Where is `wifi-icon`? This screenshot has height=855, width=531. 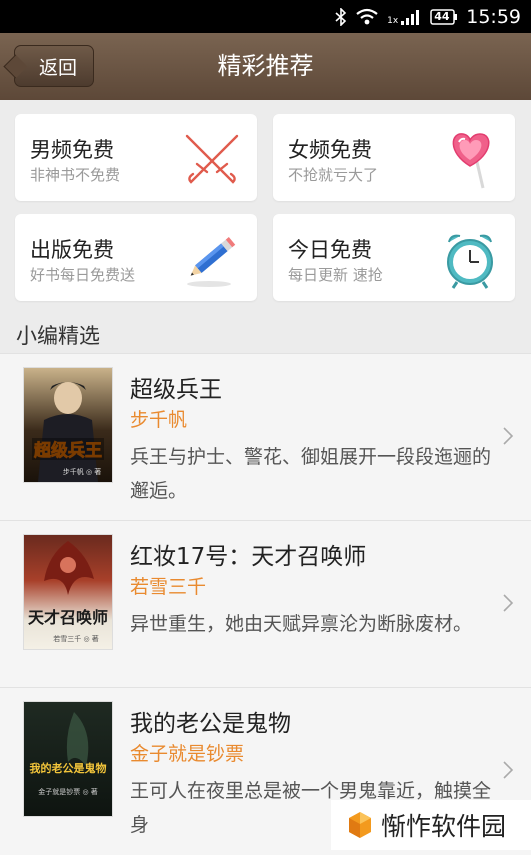
wifi-icon is located at coordinates (367, 17).